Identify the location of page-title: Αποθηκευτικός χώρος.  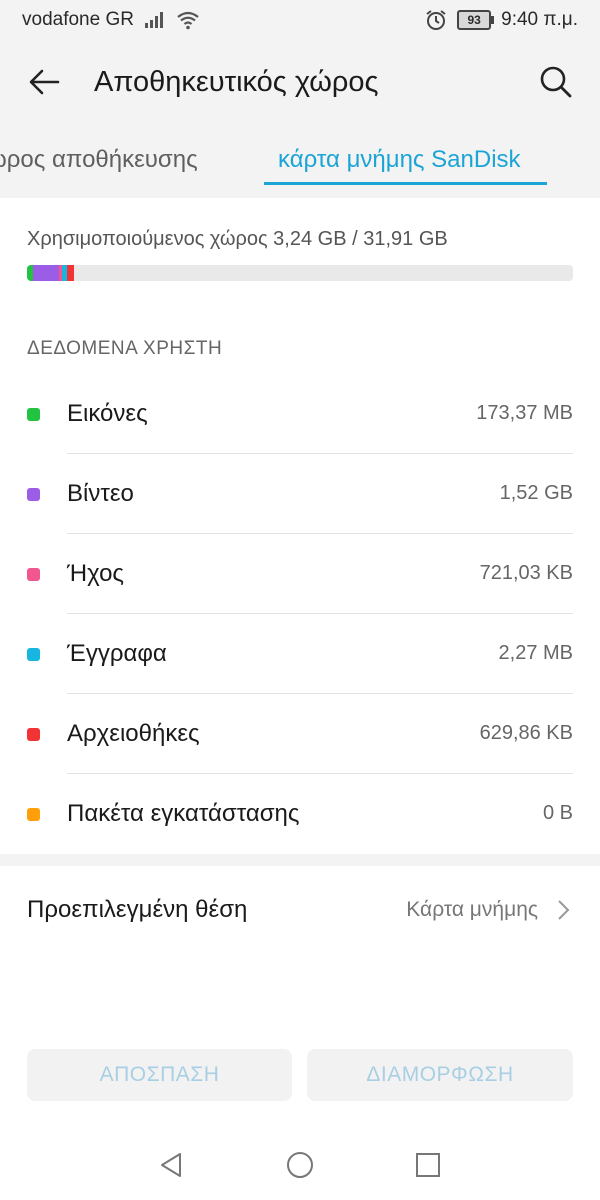
(236, 81).